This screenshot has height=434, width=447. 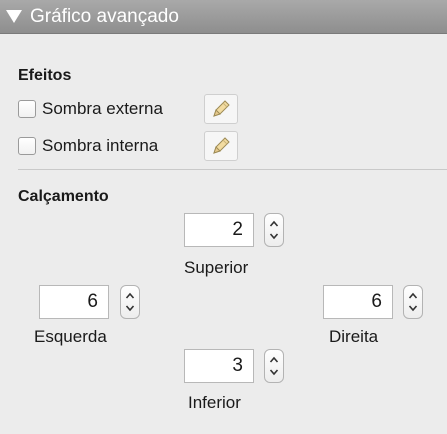 I want to click on section-header-title: Gráfico avançado, so click(x=104, y=16).